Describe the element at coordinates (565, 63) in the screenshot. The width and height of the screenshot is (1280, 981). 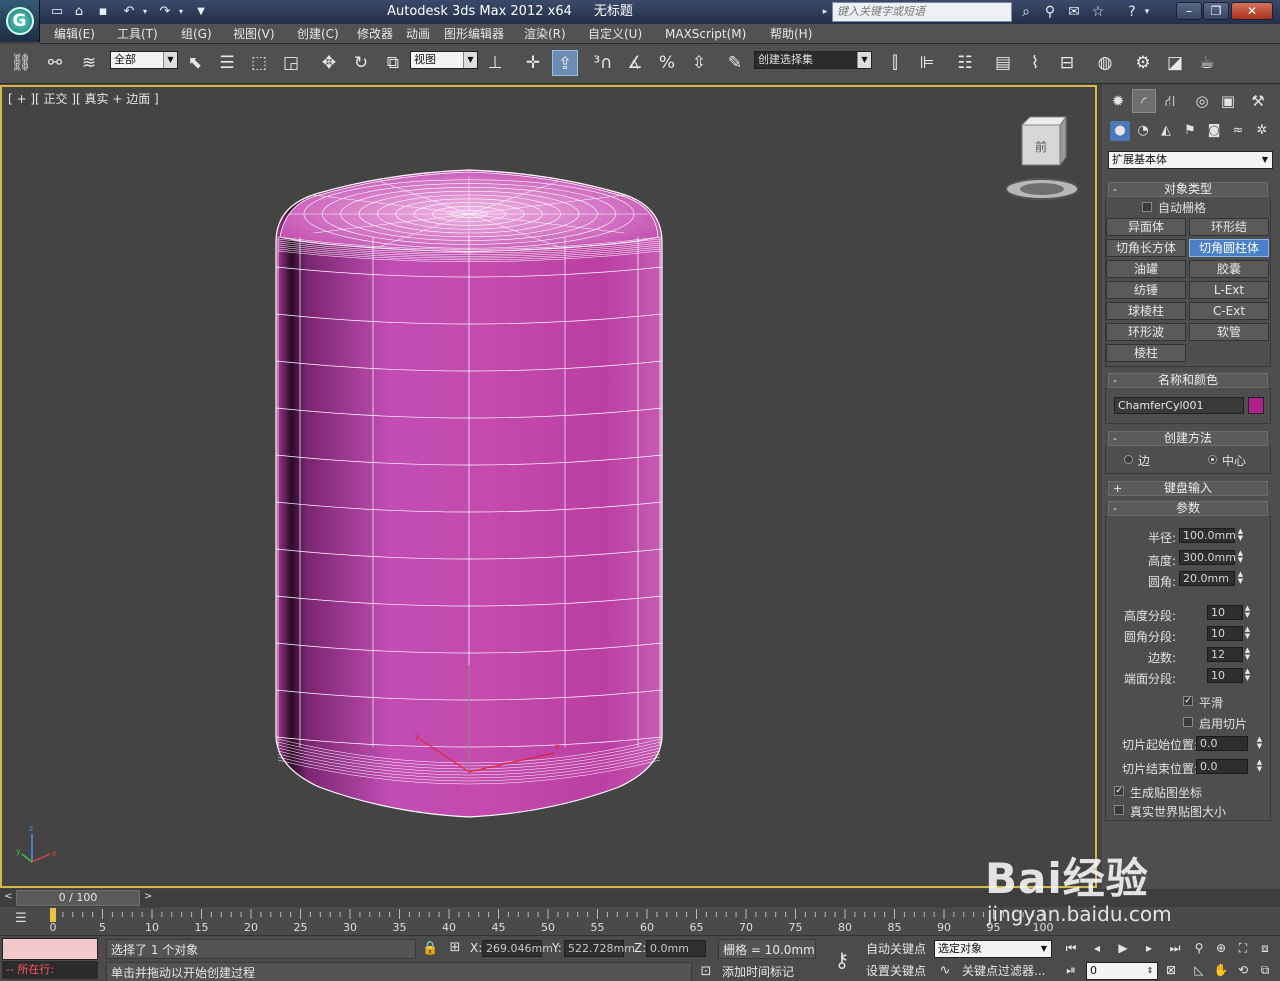
I see `keyboard-shortcut-override-icon: ⇪` at that location.